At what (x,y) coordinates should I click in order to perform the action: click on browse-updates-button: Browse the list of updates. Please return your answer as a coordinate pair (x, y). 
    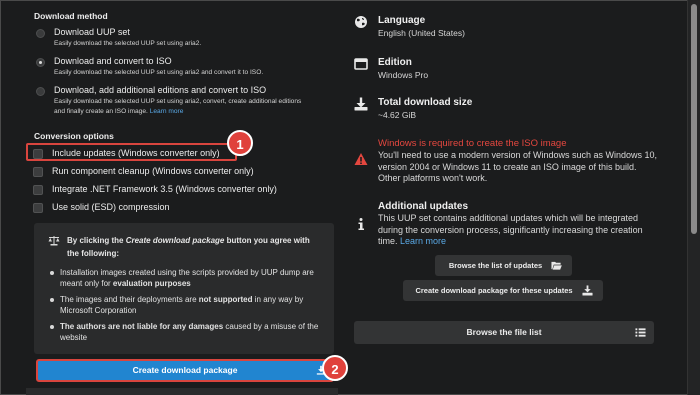
    Looking at the image, I should click on (503, 265).